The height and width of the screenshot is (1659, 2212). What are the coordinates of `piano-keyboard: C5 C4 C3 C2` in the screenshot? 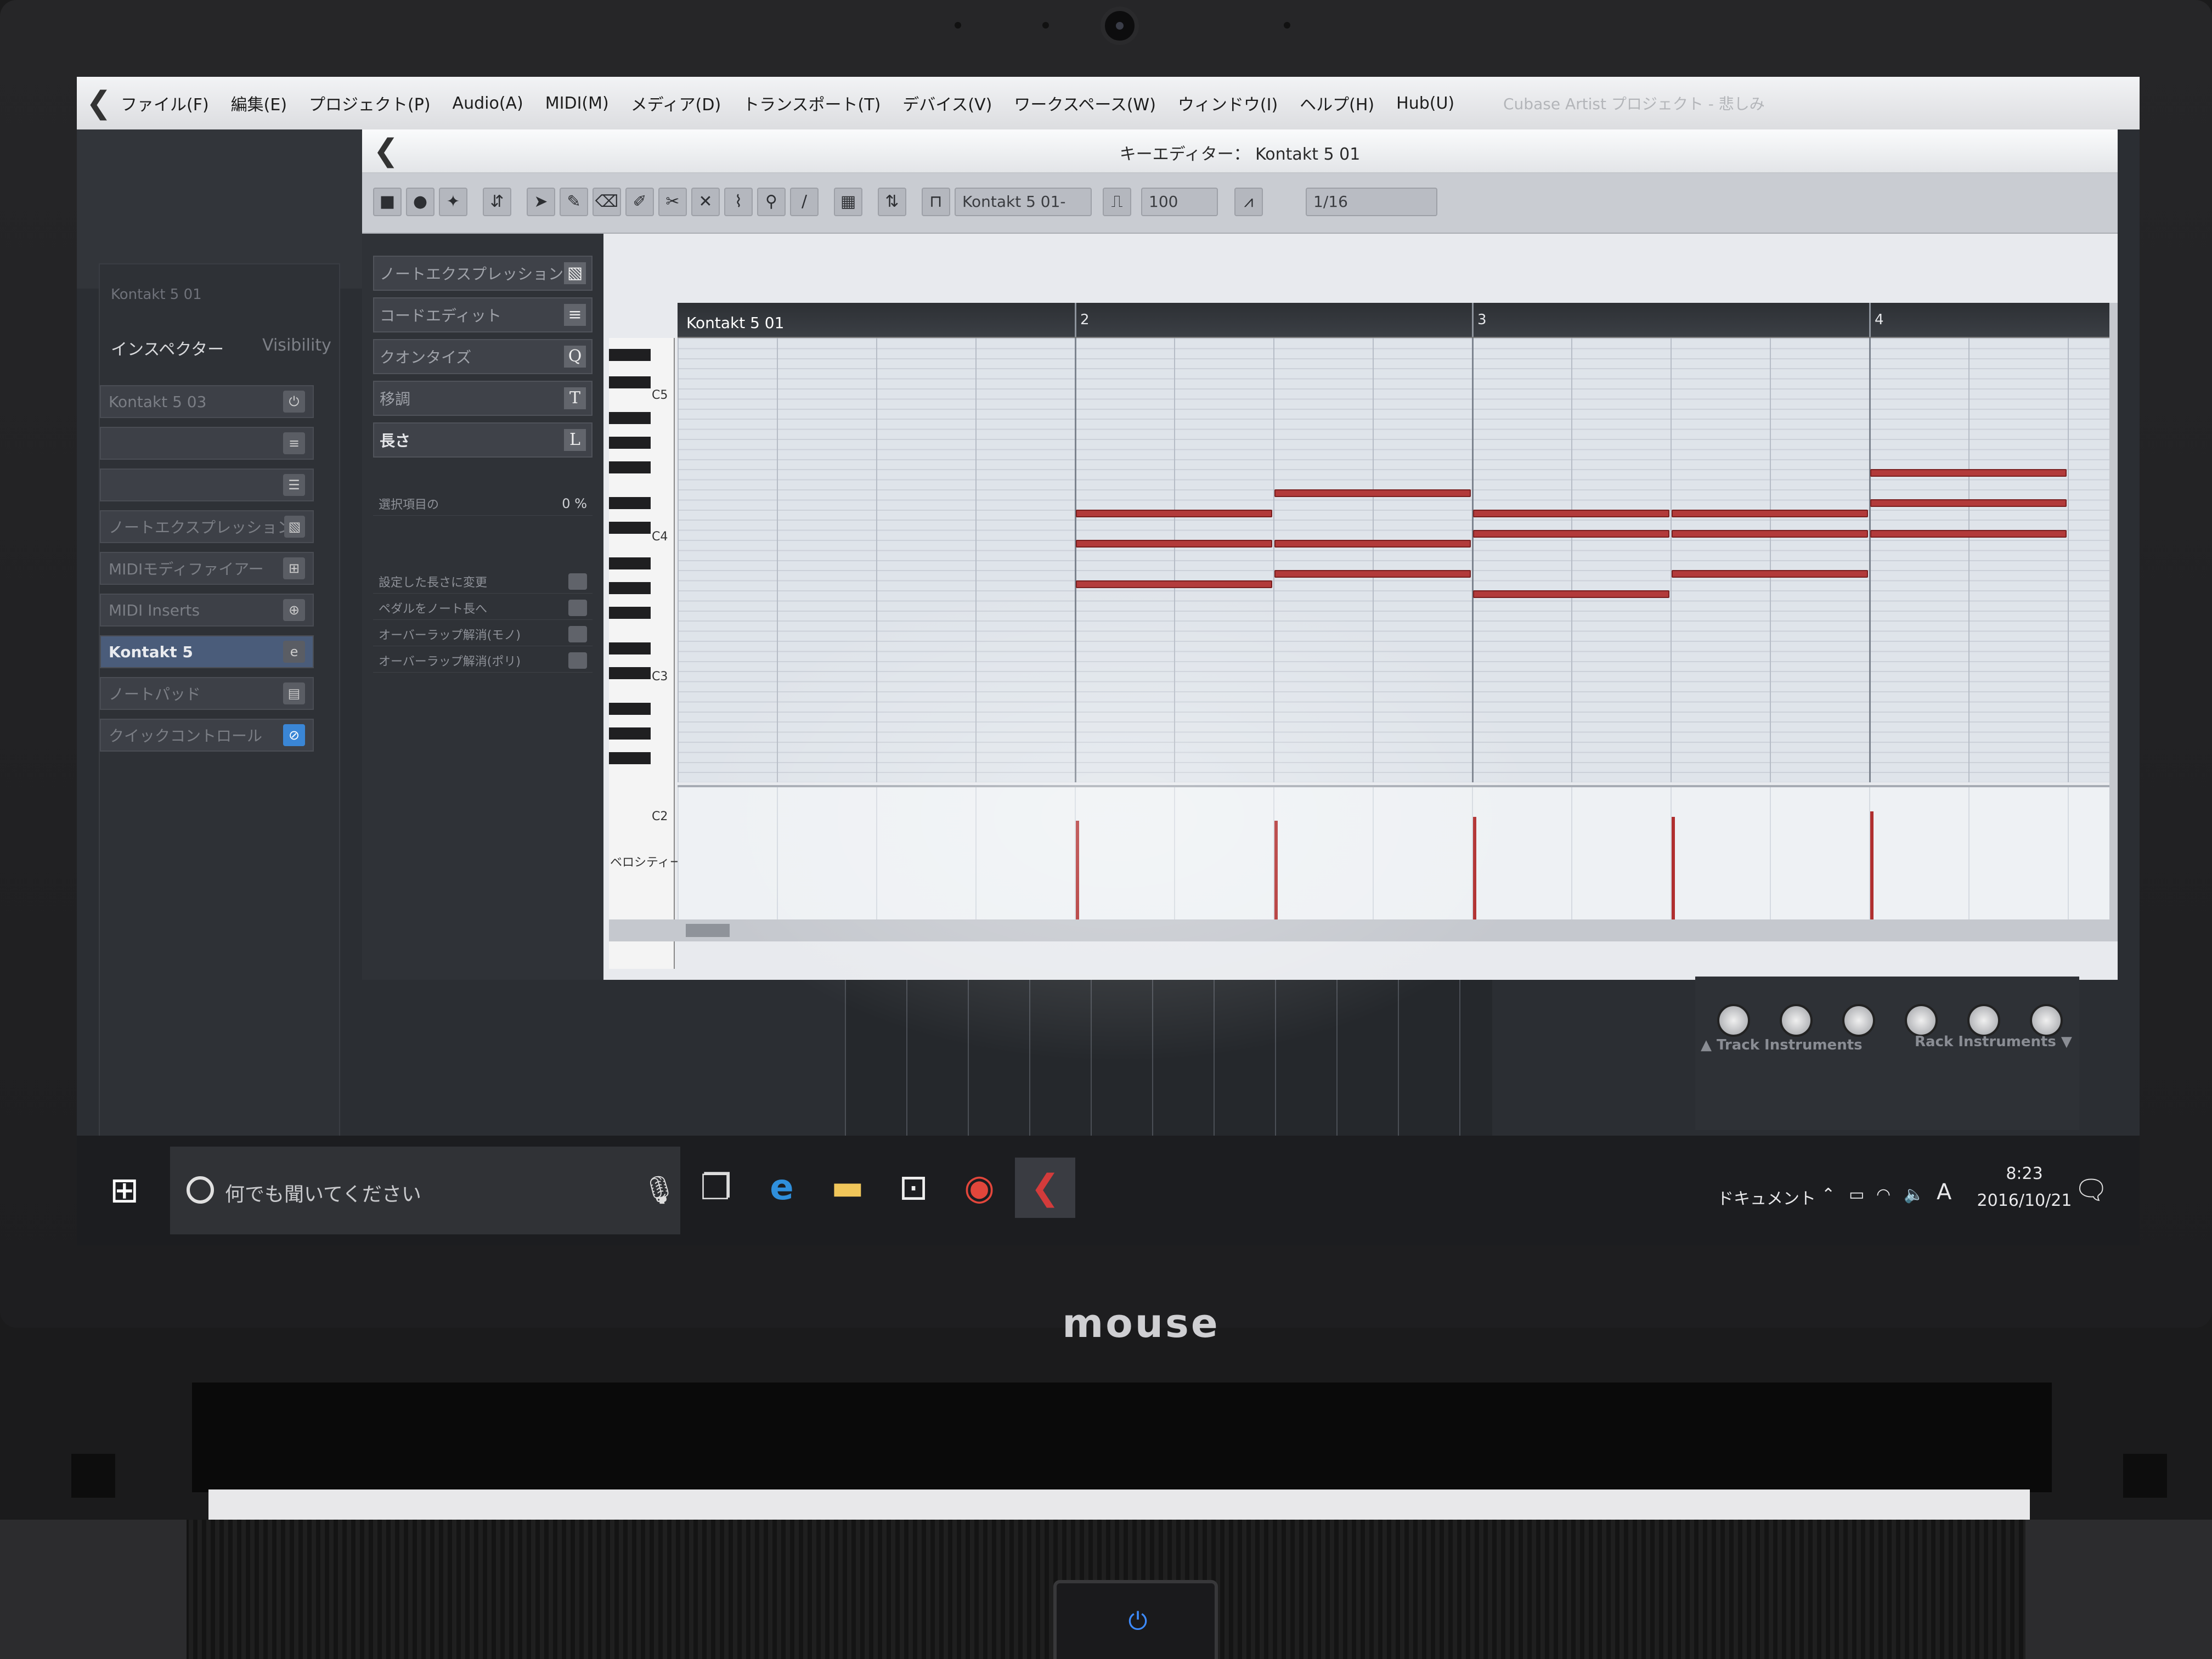 It's located at (642, 653).